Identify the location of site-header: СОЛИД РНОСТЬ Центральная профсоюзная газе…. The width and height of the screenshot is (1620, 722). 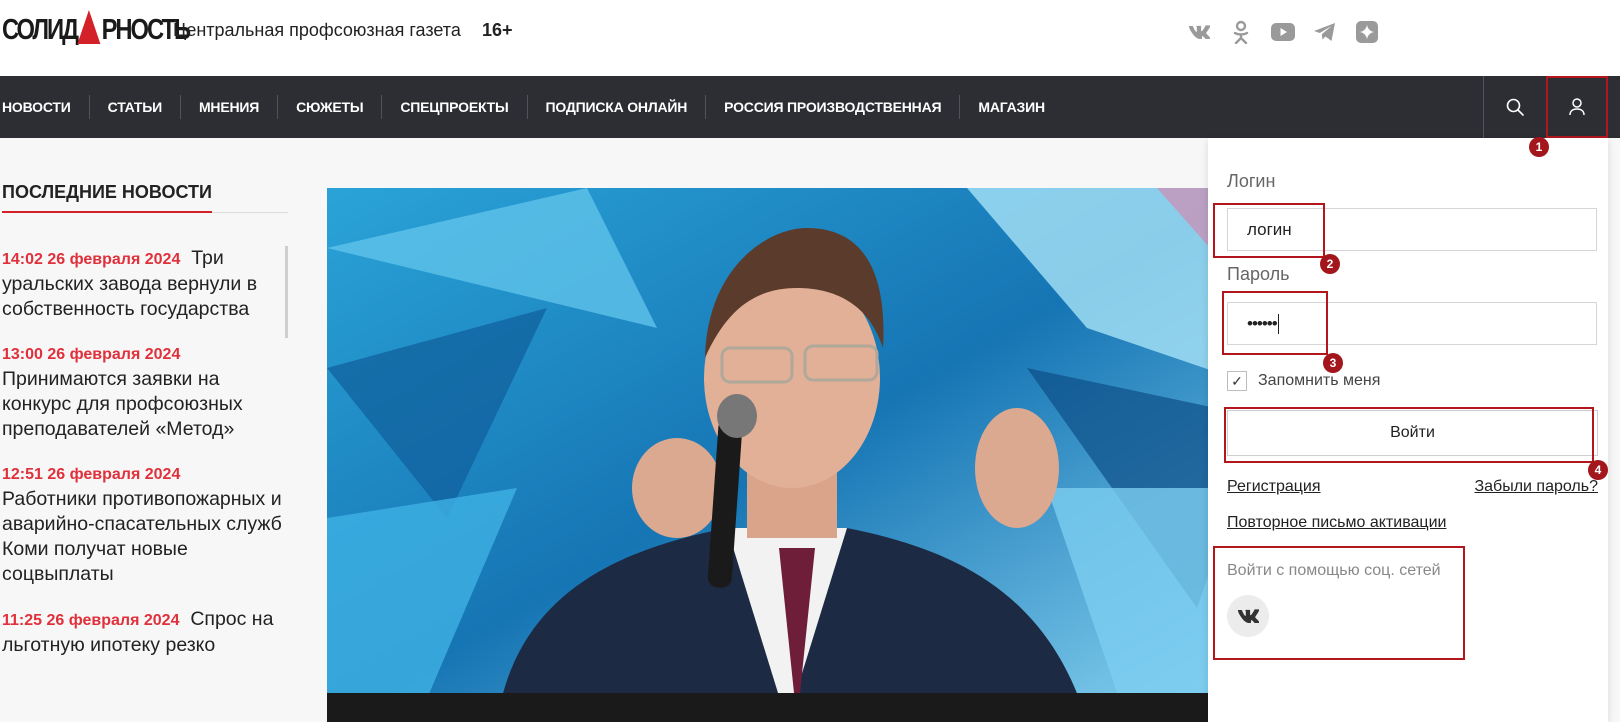
(810, 38).